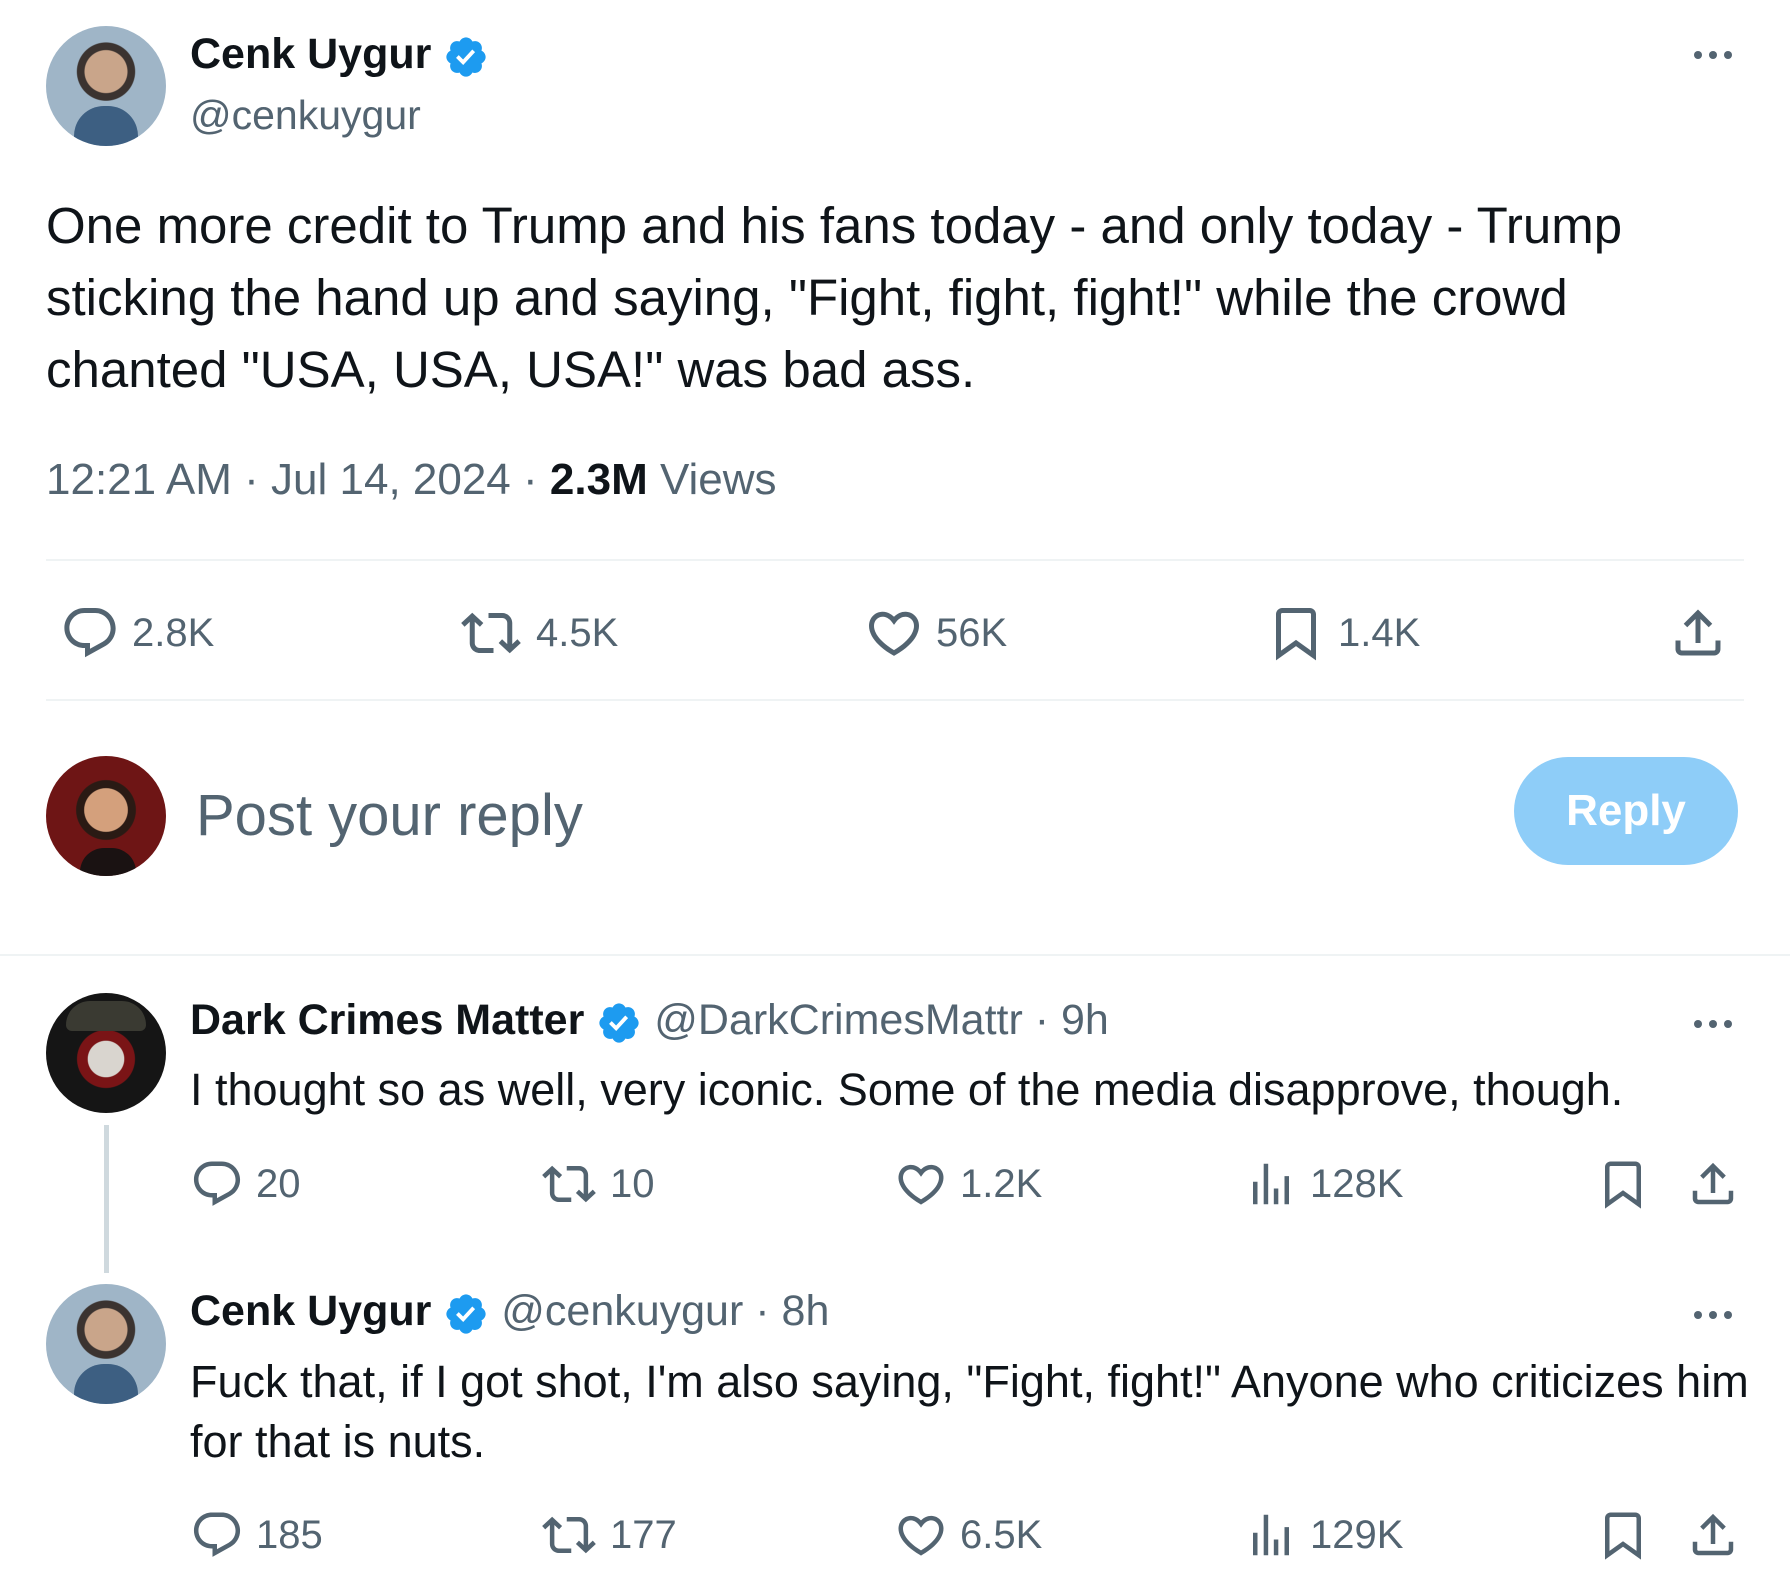 This screenshot has width=1790, height=1587. I want to click on bookmark-button: 1.4K, so click(1343, 633).